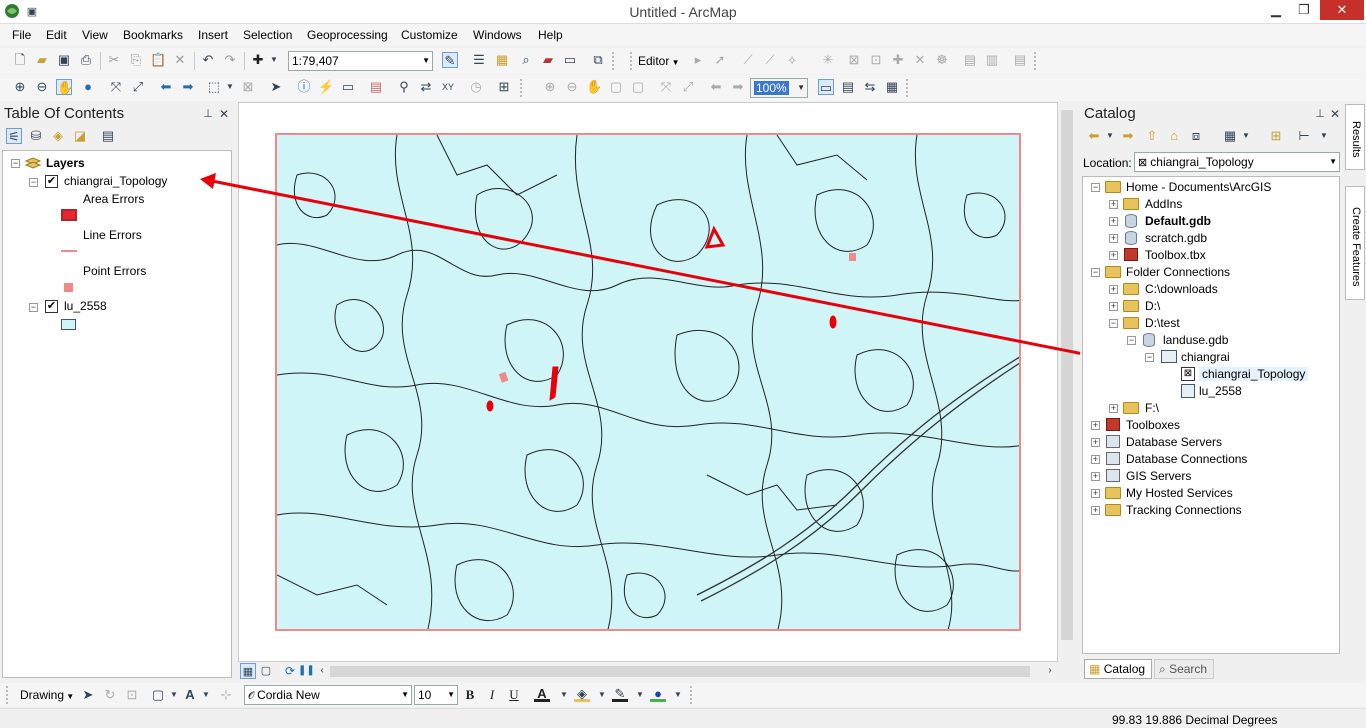 The height and width of the screenshot is (728, 1366). What do you see at coordinates (1355, 137) in the screenshot?
I see `side-tab-results: Results` at bounding box center [1355, 137].